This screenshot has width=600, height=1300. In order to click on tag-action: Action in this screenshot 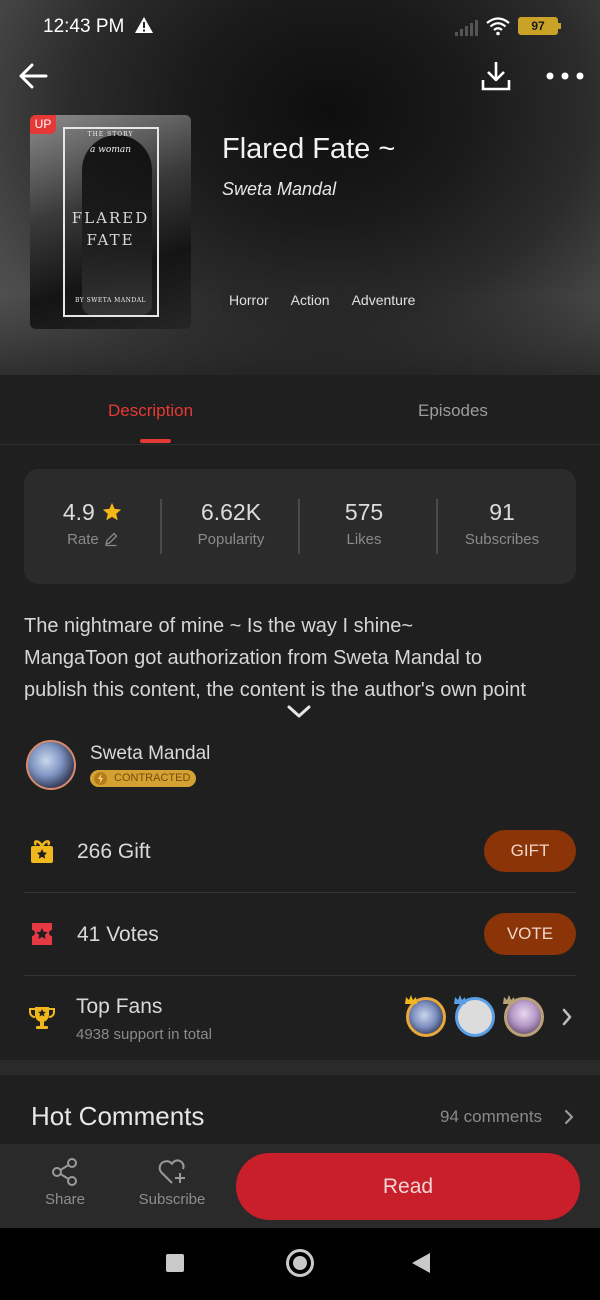, I will do `click(310, 300)`.